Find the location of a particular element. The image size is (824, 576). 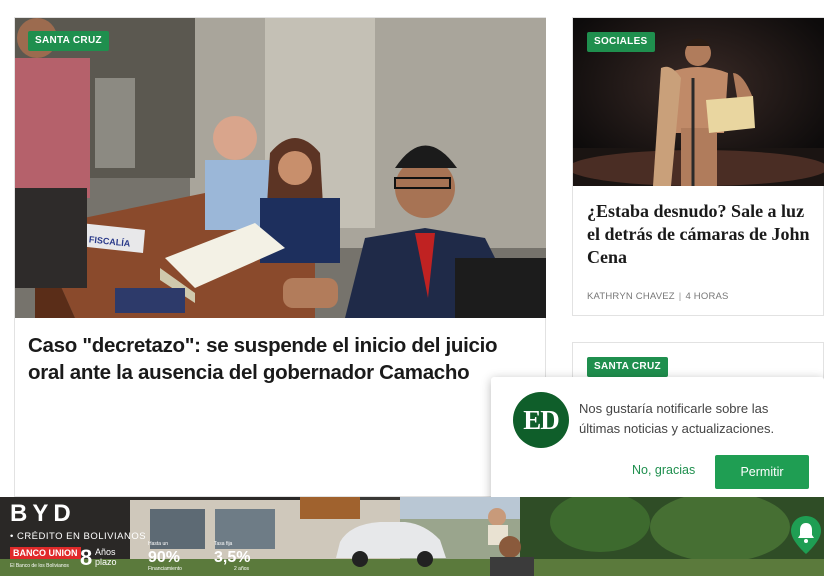

ad-finance-top: Hasta un is located at coordinates (158, 544).